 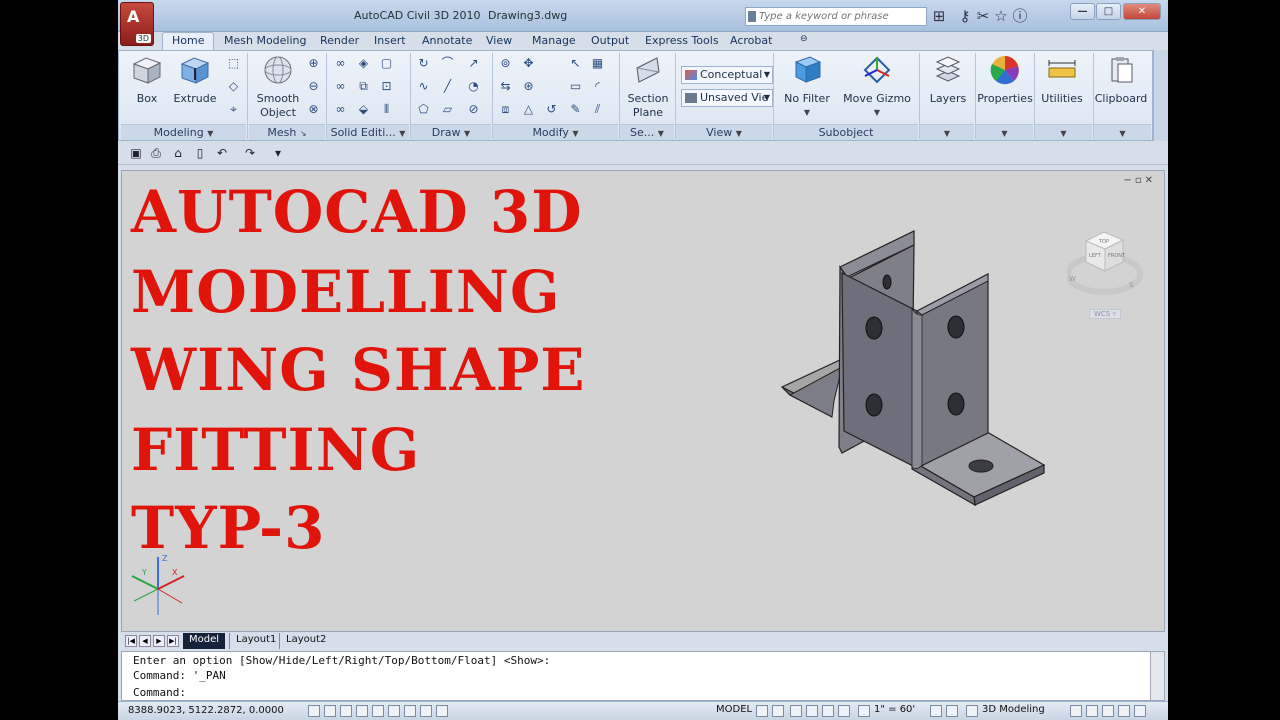 I want to click on fillet-icon: ↖, so click(x=575, y=63).